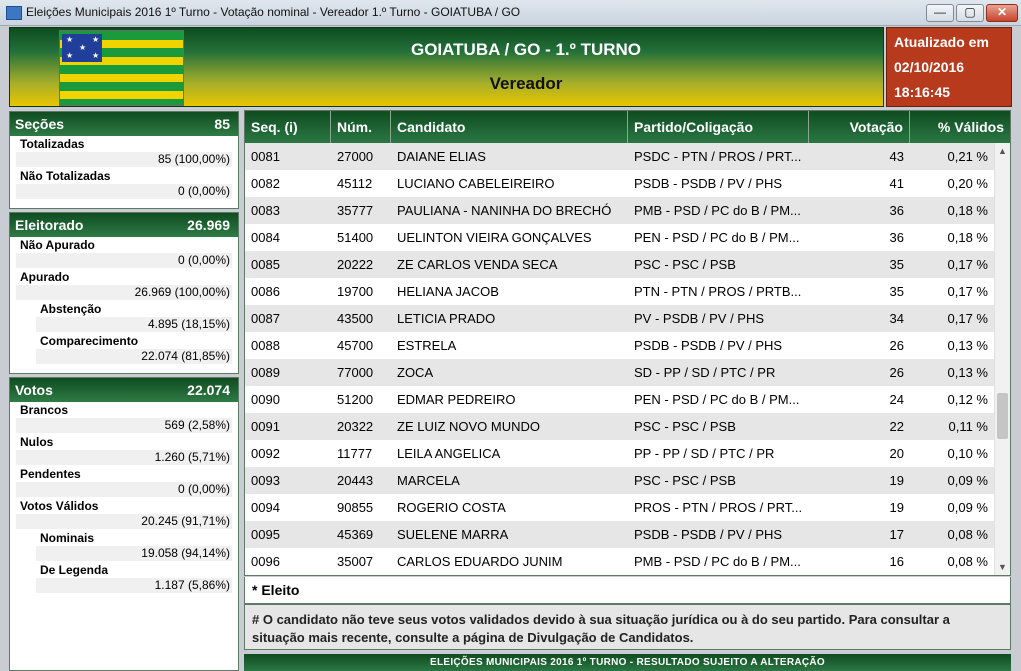 This screenshot has width=1021, height=671. What do you see at coordinates (124, 124) in the screenshot?
I see `secoes-header: Seções 85` at bounding box center [124, 124].